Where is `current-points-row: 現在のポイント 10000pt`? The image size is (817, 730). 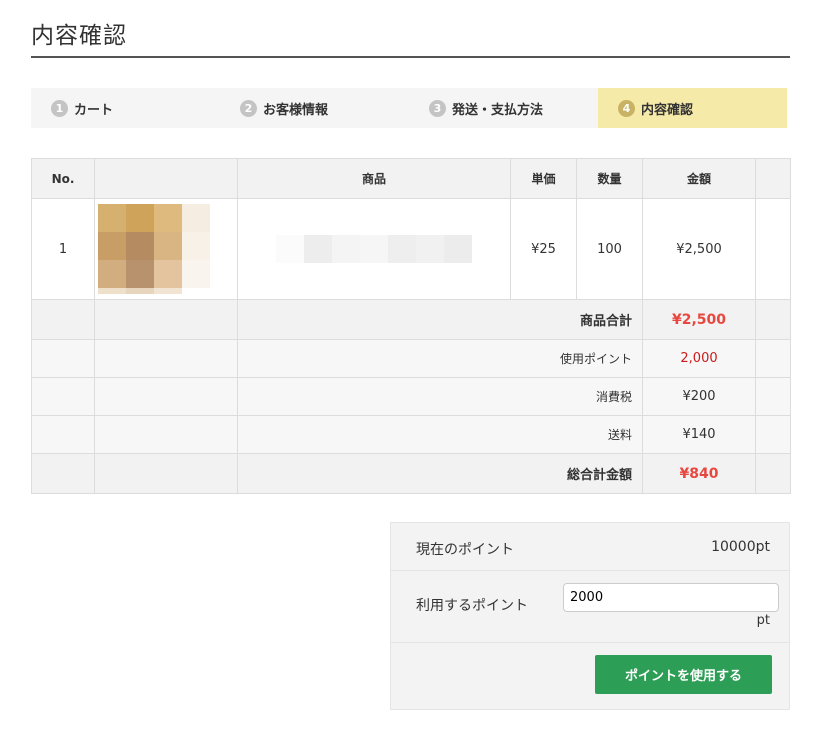
current-points-row: 現在のポイント 10000pt is located at coordinates (590, 547).